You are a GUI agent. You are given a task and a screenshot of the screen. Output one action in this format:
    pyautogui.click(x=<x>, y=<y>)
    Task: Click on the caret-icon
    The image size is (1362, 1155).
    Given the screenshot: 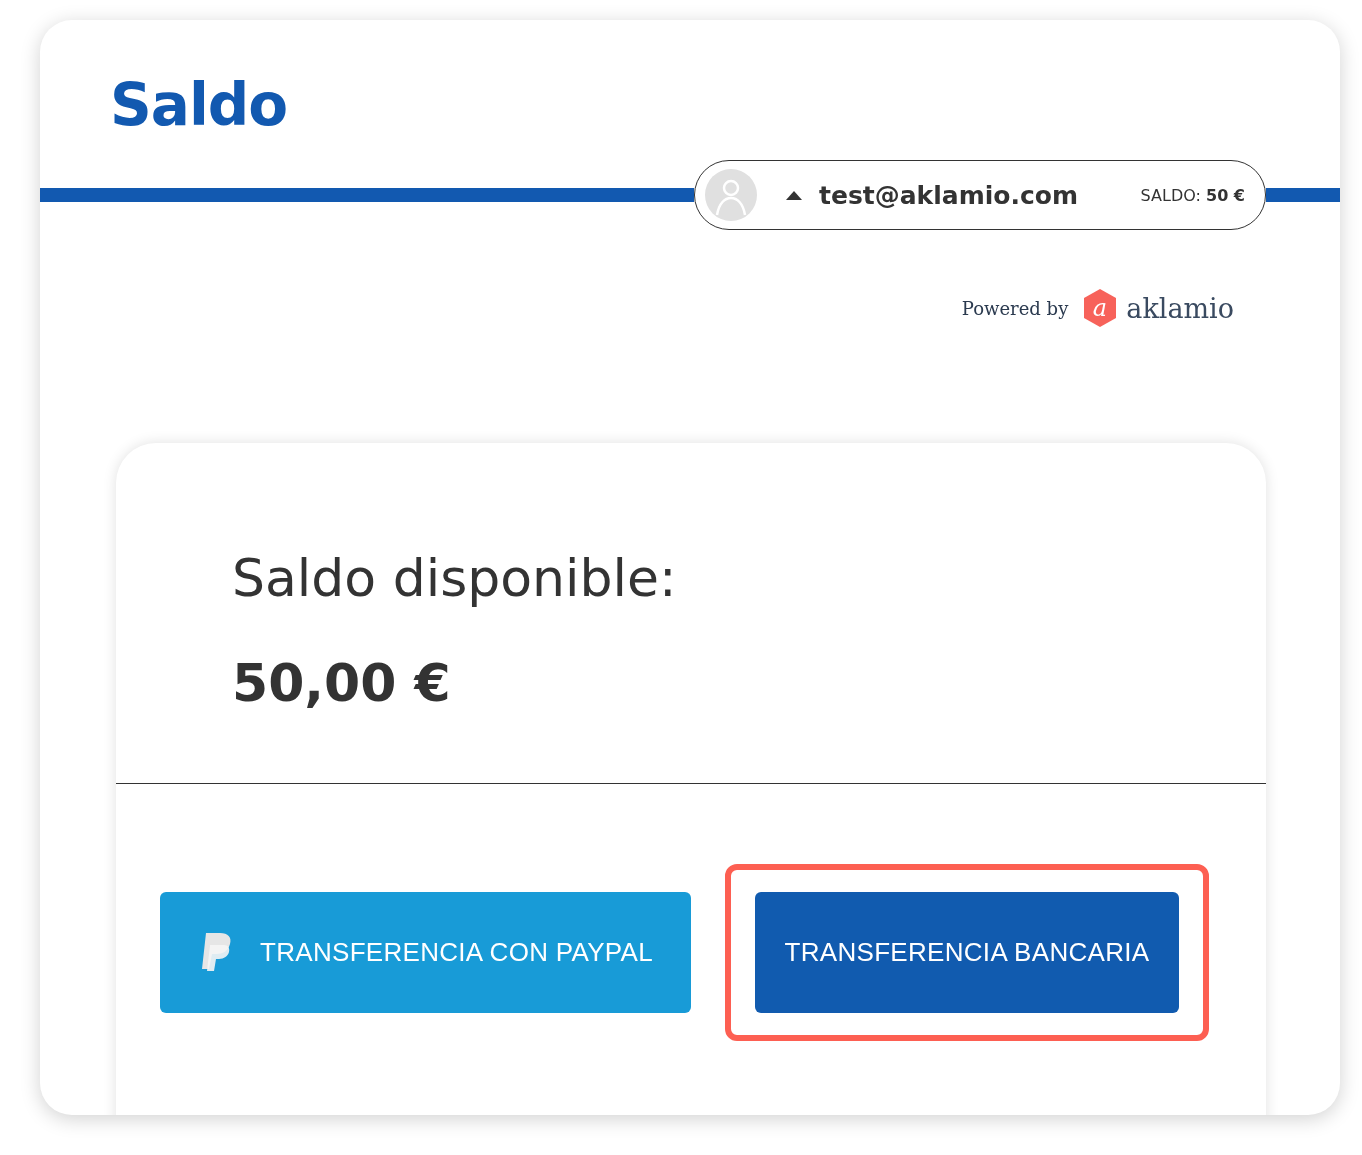 What is the action you would take?
    pyautogui.click(x=794, y=195)
    